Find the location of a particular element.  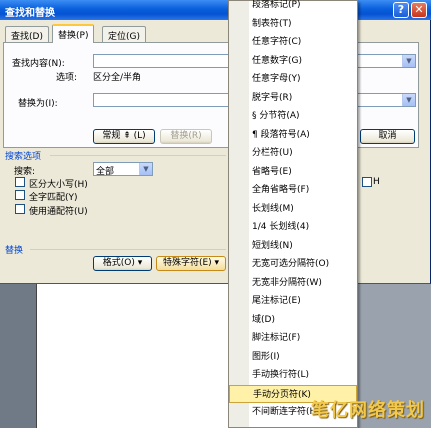

special-menu-item: 任意字符(C) is located at coordinates (303, 42).